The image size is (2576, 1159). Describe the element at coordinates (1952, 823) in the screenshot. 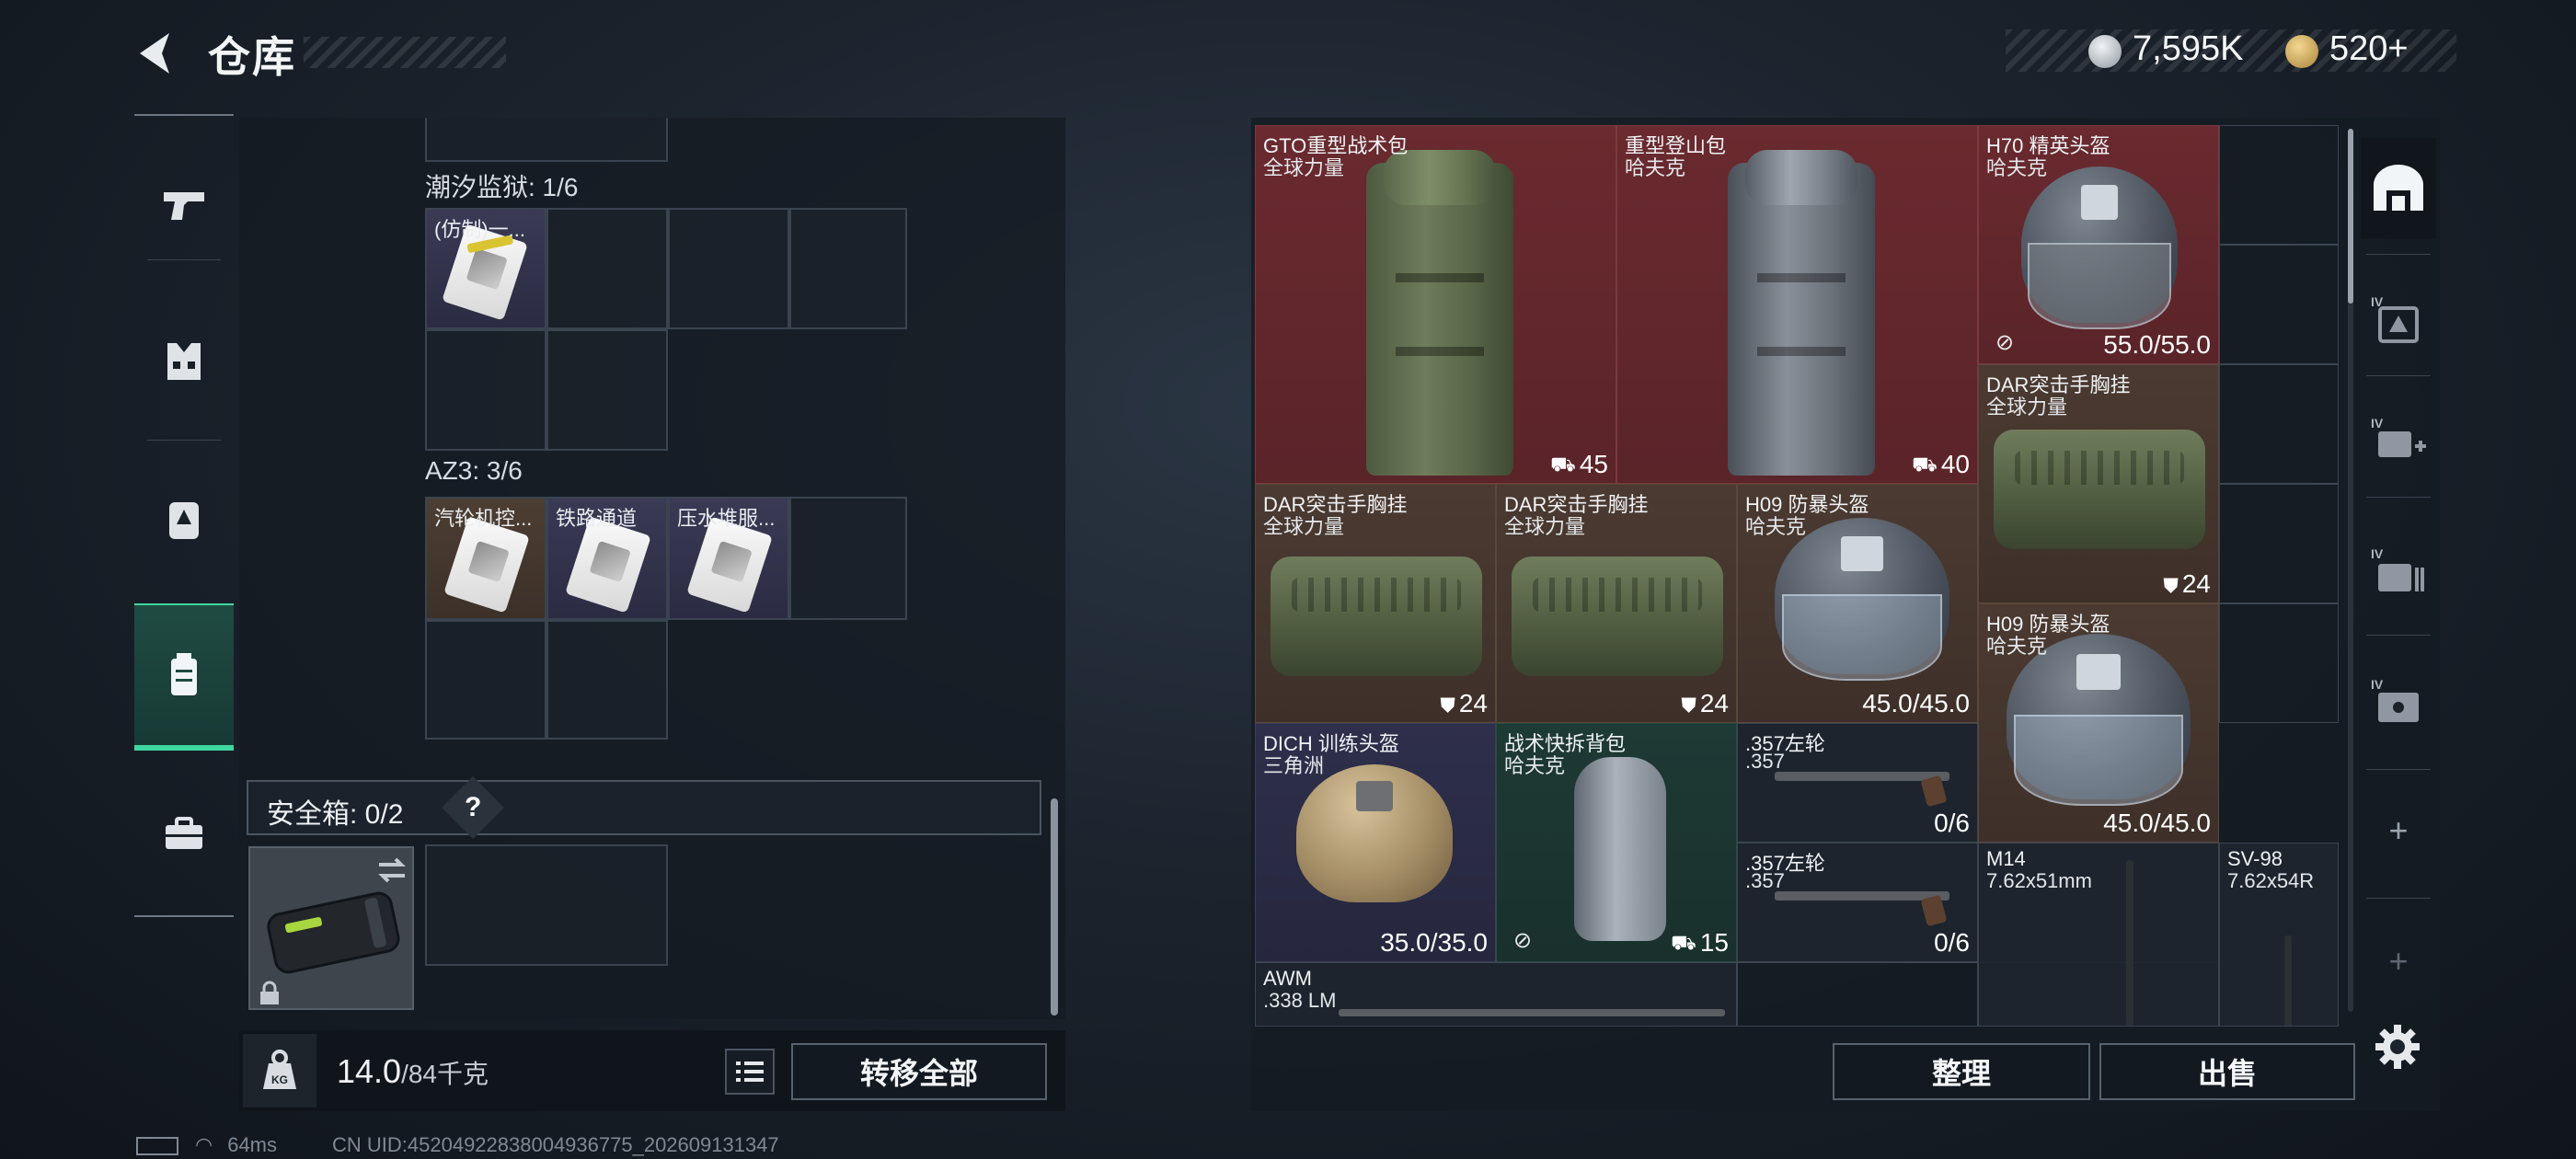

I see `item-ammo: 0/6` at that location.